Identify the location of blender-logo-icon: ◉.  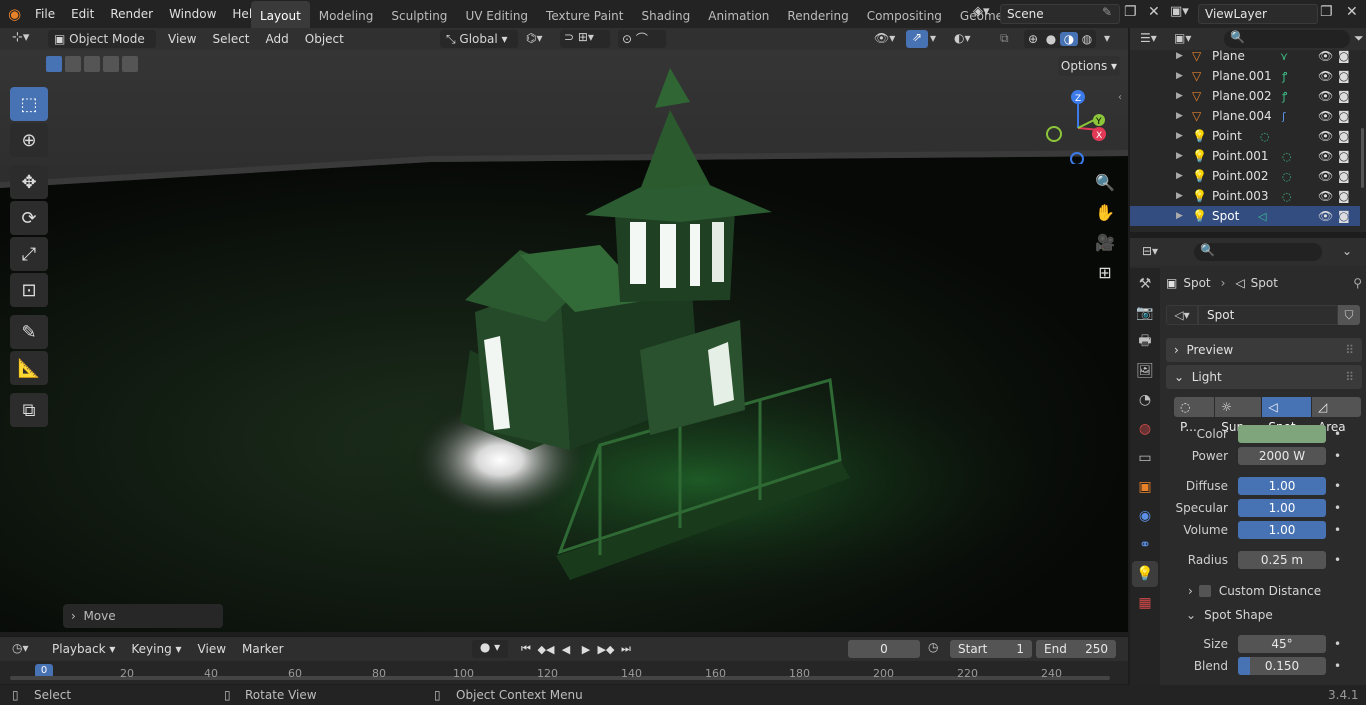
(17, 14).